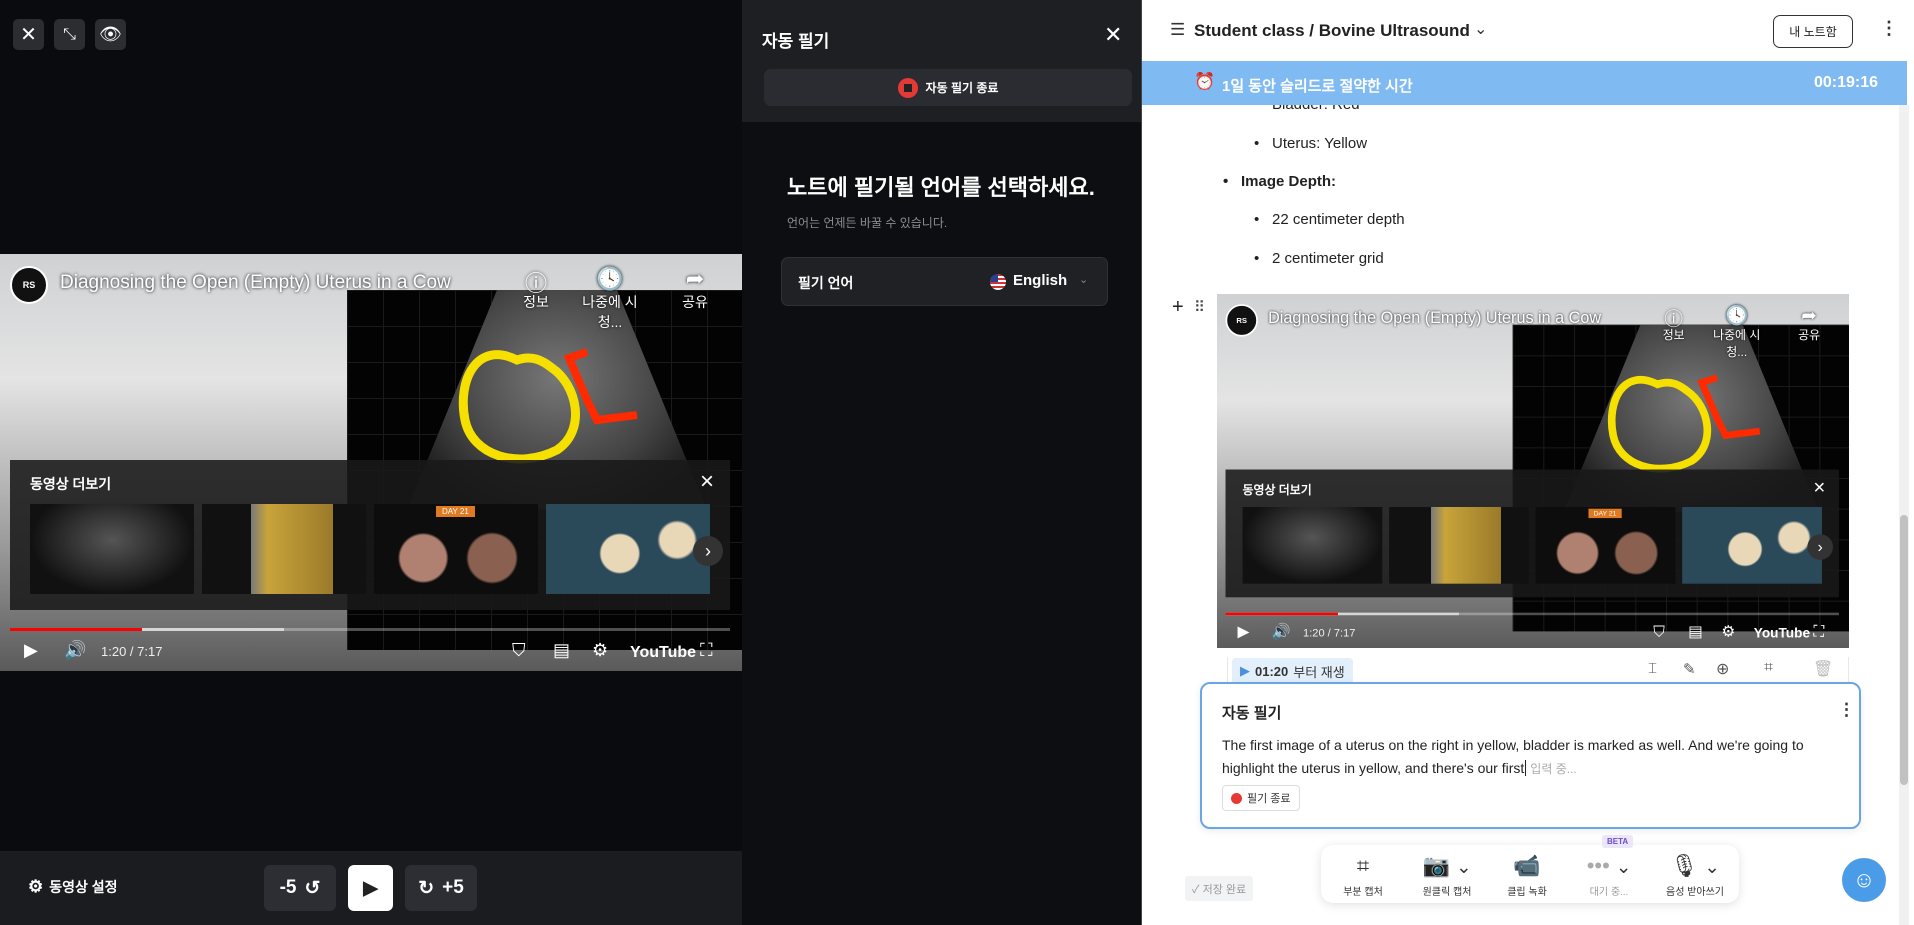 The width and height of the screenshot is (1914, 925). Describe the element at coordinates (907, 87) in the screenshot. I see `stop-icon` at that location.